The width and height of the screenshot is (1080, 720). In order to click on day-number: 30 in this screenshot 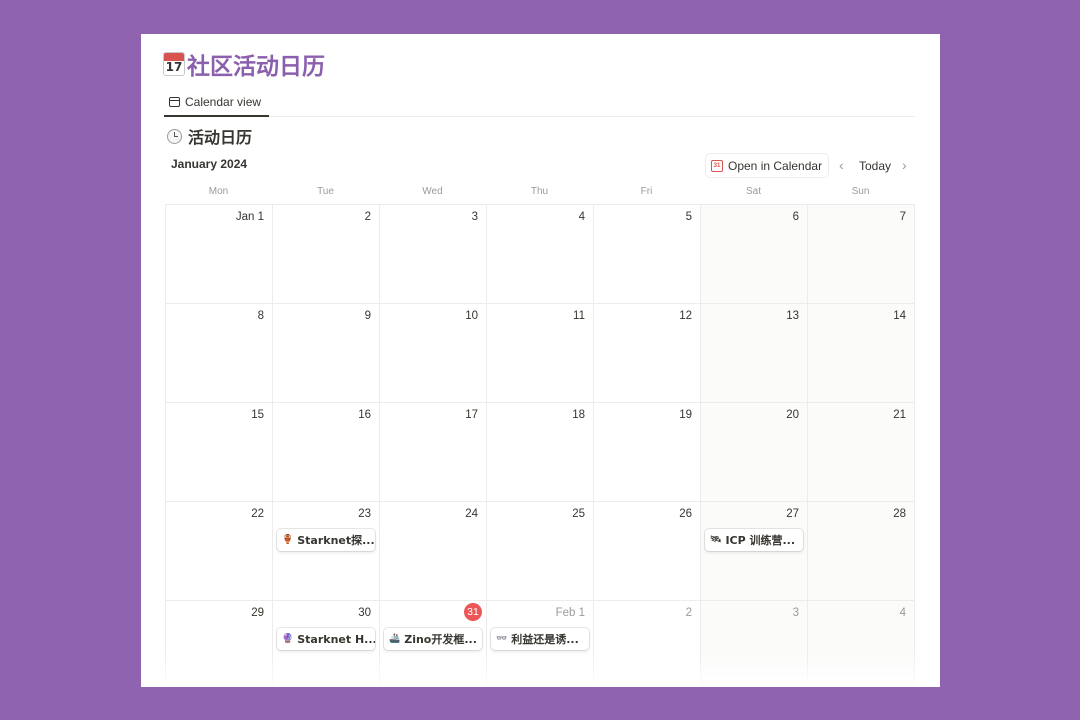, I will do `click(364, 613)`.